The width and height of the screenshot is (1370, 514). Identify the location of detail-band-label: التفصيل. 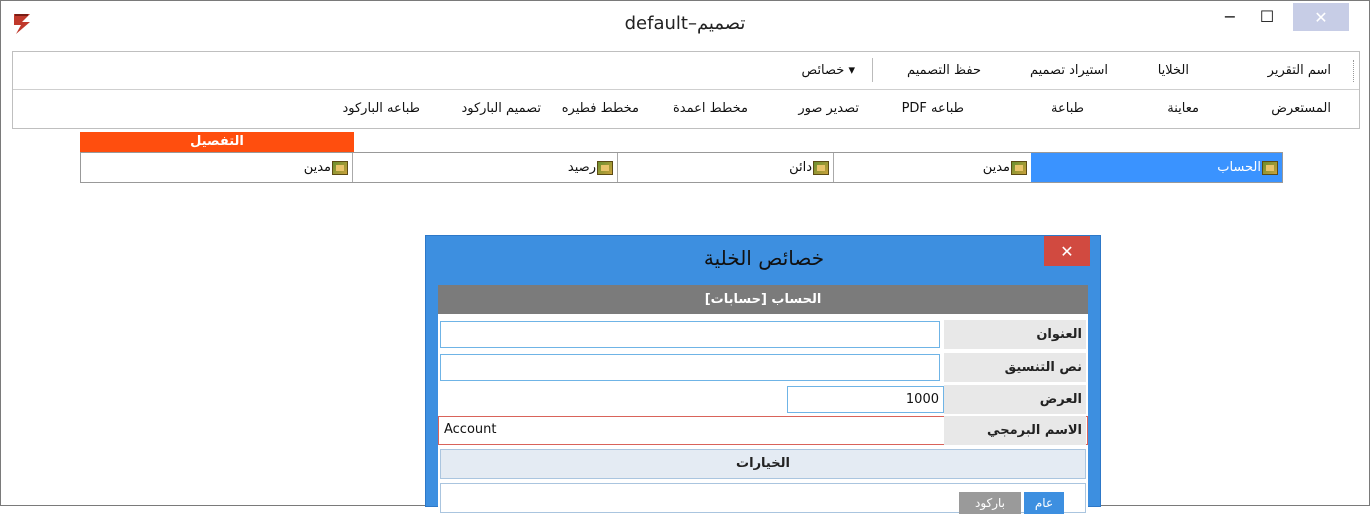
(217, 142).